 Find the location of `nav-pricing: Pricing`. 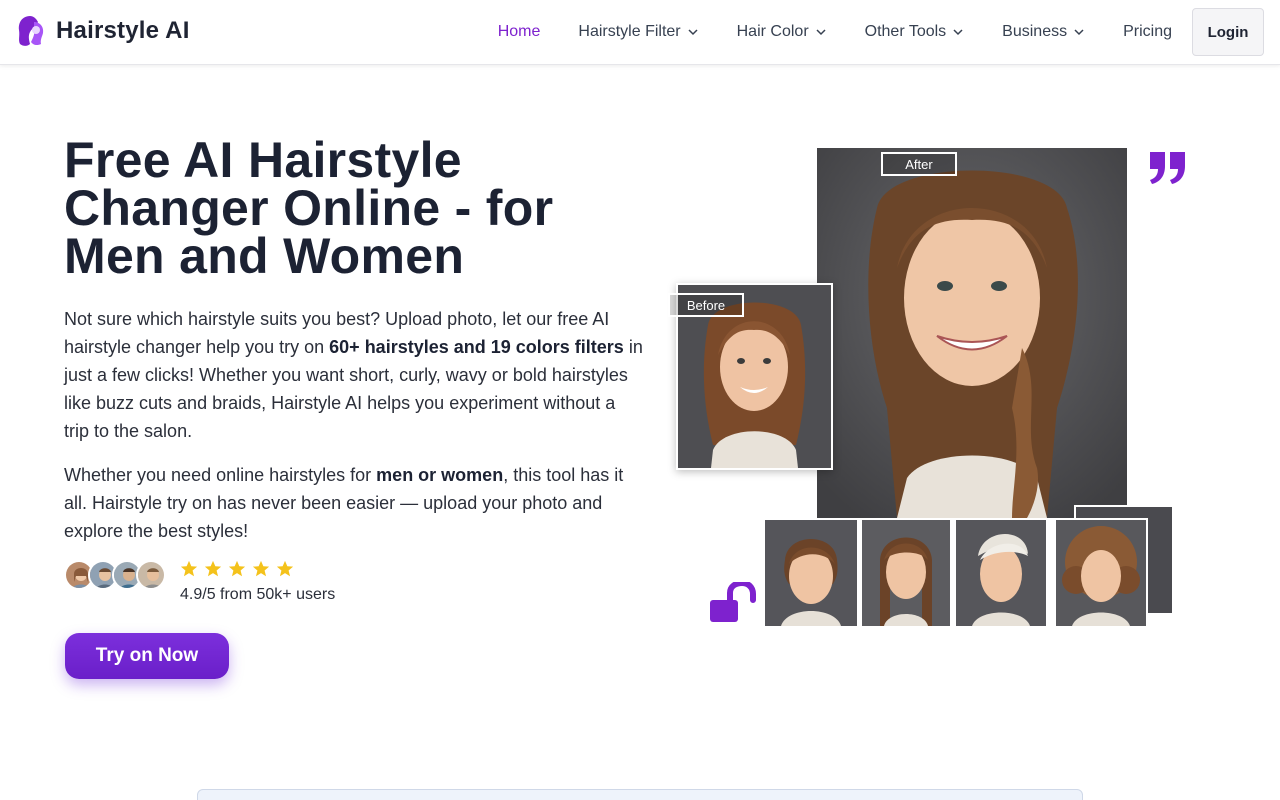

nav-pricing: Pricing is located at coordinates (1147, 32).